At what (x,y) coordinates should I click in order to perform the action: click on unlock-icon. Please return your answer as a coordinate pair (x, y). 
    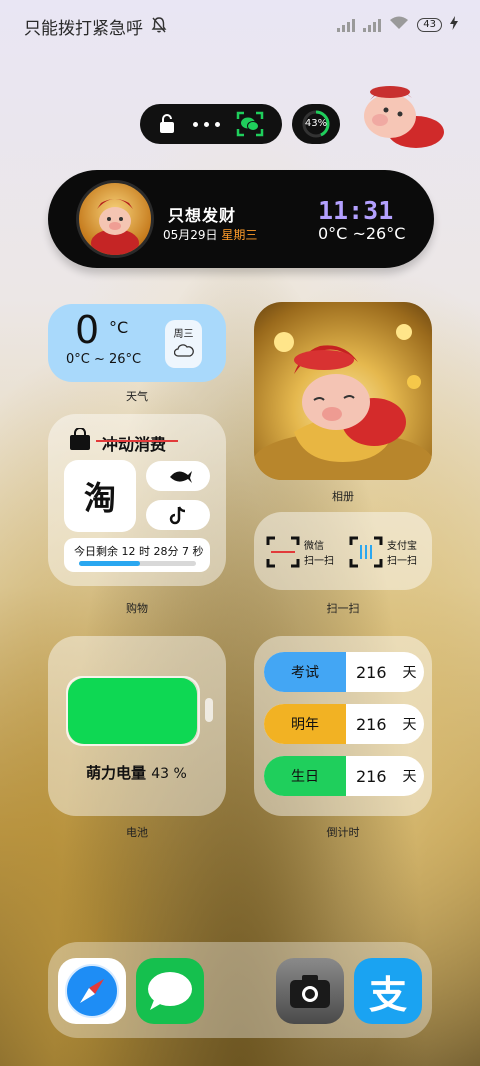
    Looking at the image, I should click on (167, 126).